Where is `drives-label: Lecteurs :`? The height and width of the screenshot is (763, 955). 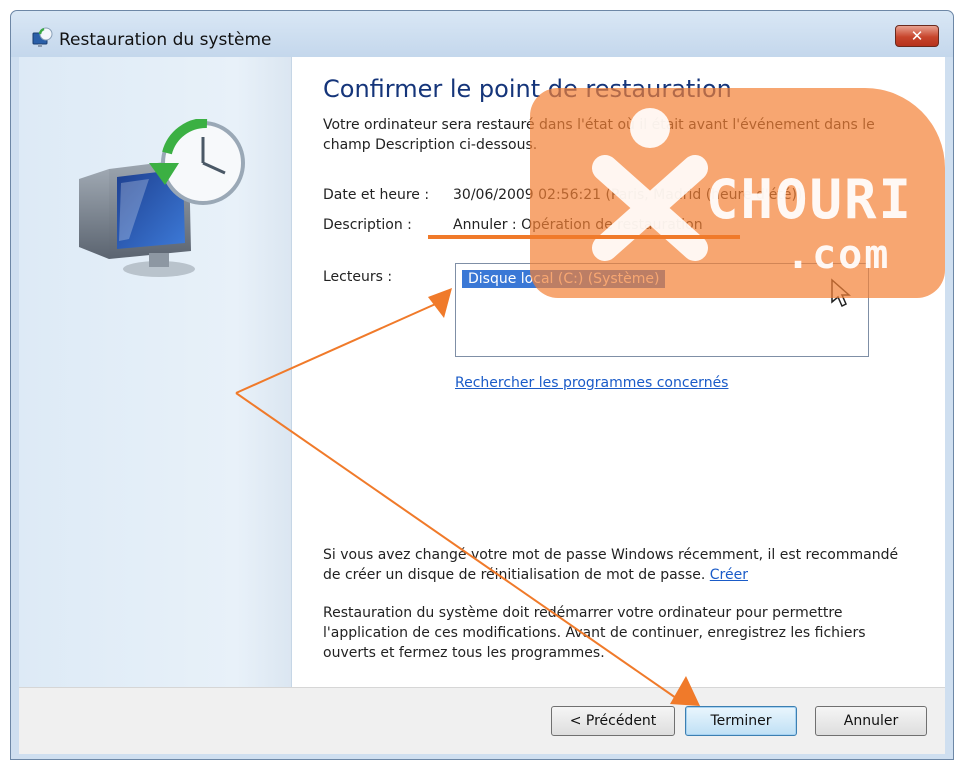
drives-label: Lecteurs : is located at coordinates (358, 277).